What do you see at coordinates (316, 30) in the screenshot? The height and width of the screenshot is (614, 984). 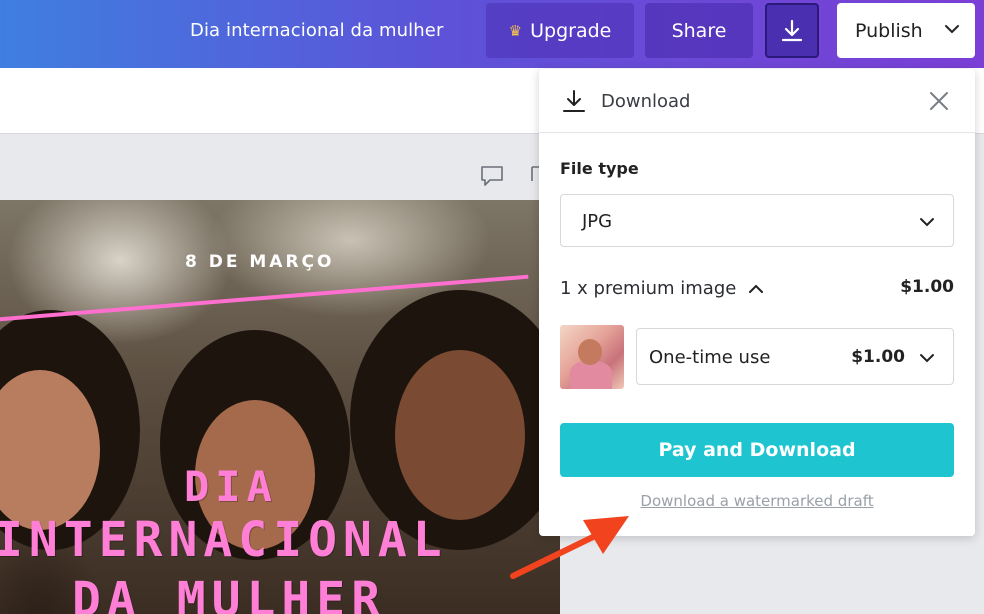 I see `document-title: Dia internacional da mulher` at bounding box center [316, 30].